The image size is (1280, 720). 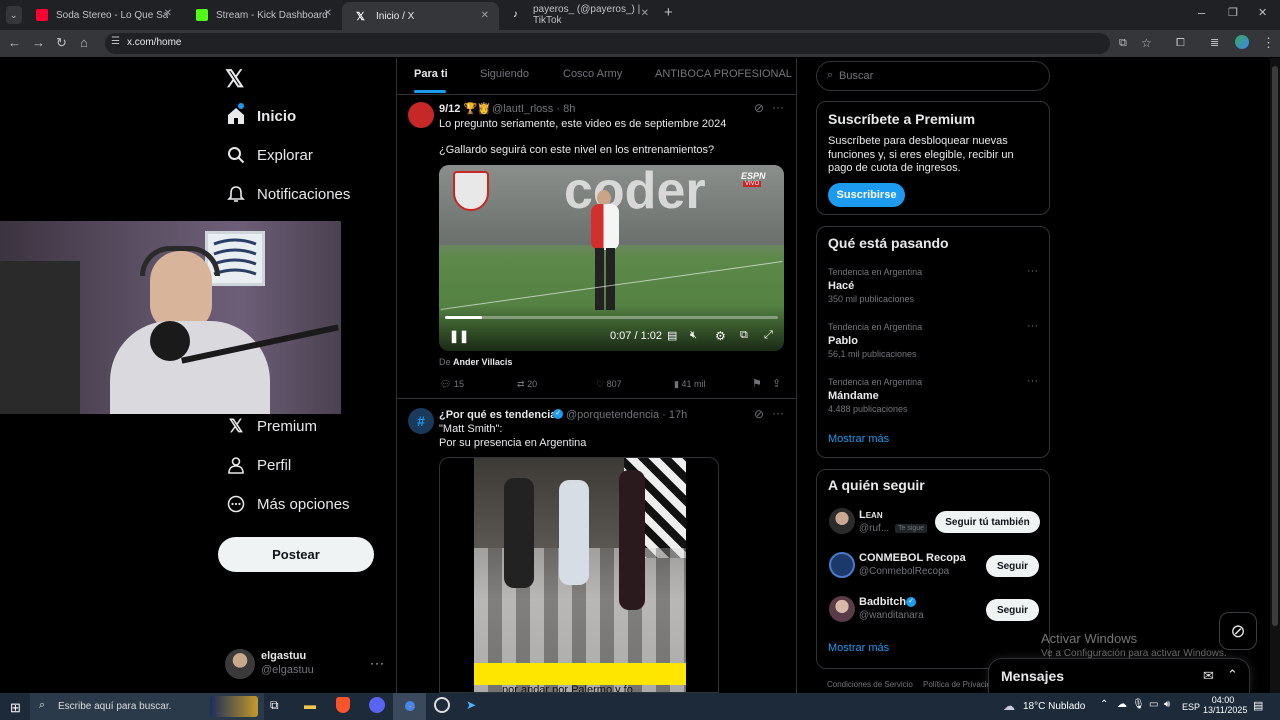 What do you see at coordinates (343, 705) in the screenshot?
I see `brave-icon` at bounding box center [343, 705].